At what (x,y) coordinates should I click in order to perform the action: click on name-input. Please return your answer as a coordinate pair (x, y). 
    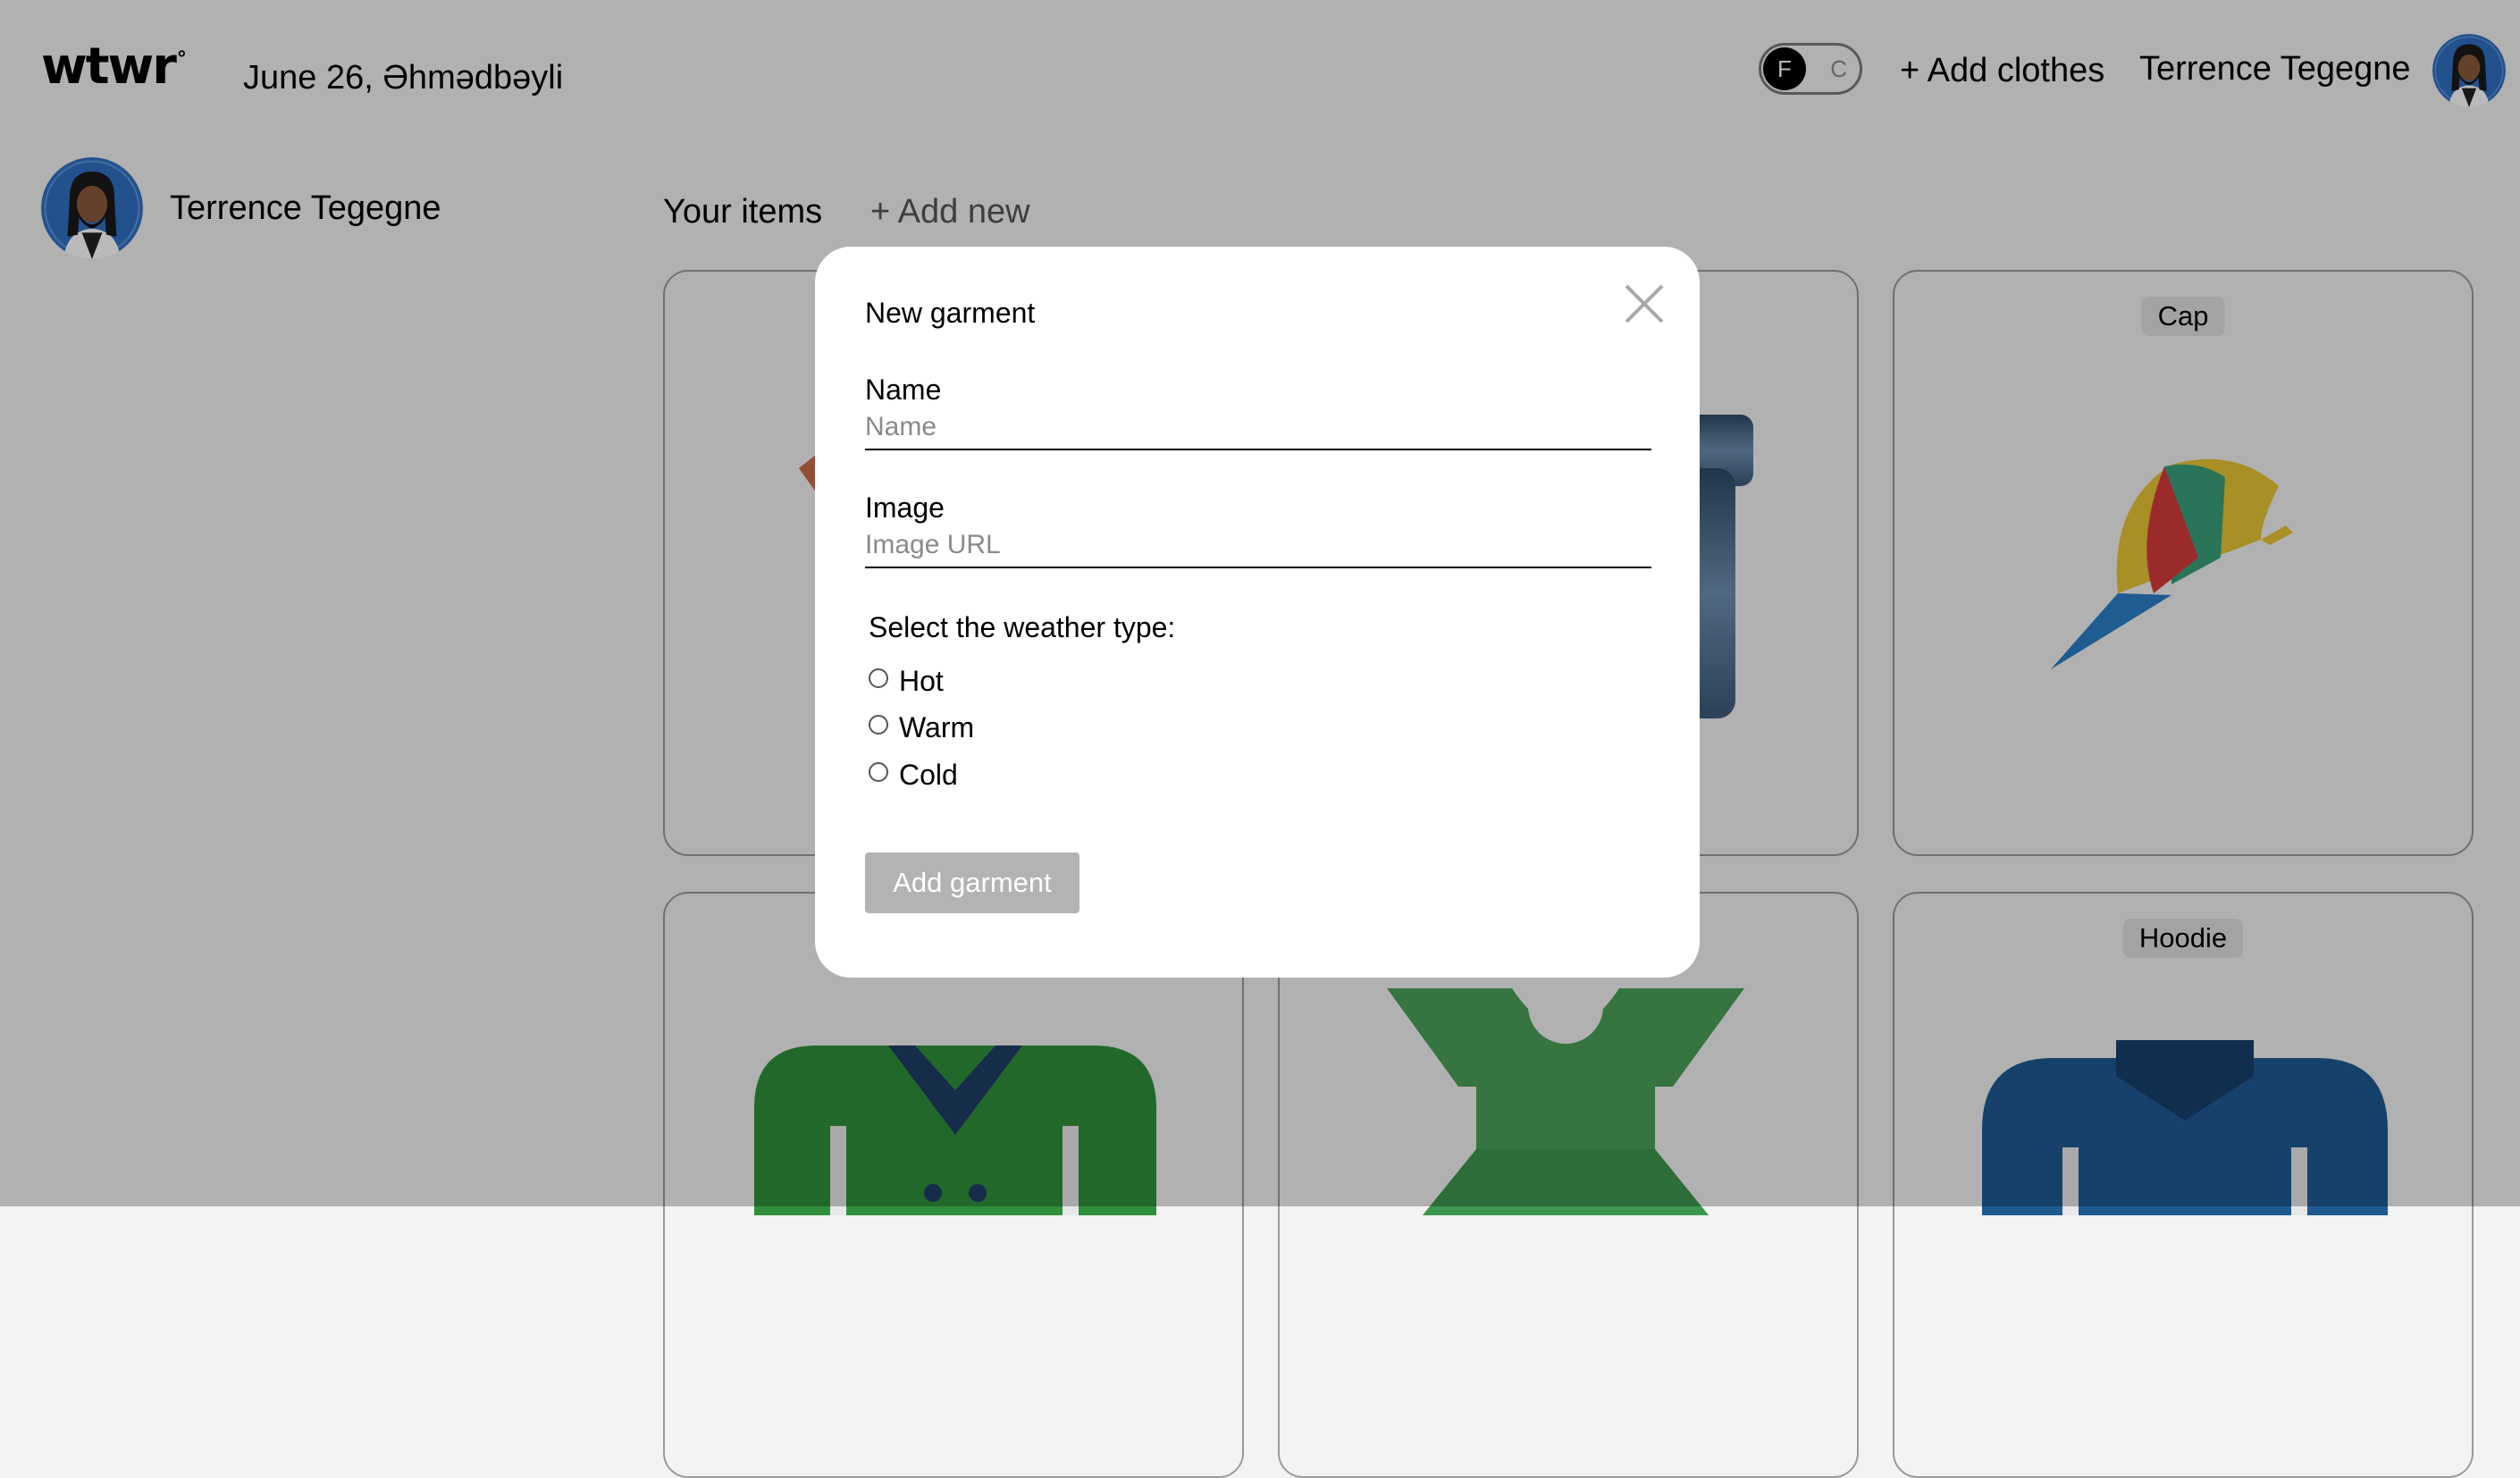
    Looking at the image, I should click on (1258, 428).